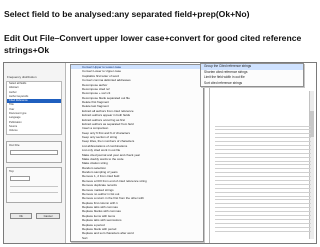  What do you see at coordinates (48, 216) in the screenshot?
I see `cancel-button: Cancel` at bounding box center [48, 216].